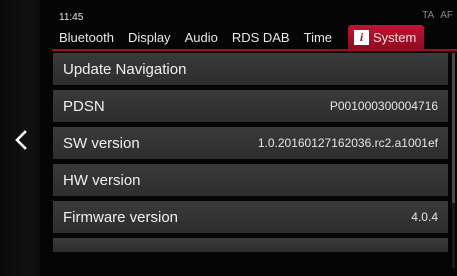 The width and height of the screenshot is (457, 276). Describe the element at coordinates (149, 37) in the screenshot. I see `tab-display: Display` at that location.